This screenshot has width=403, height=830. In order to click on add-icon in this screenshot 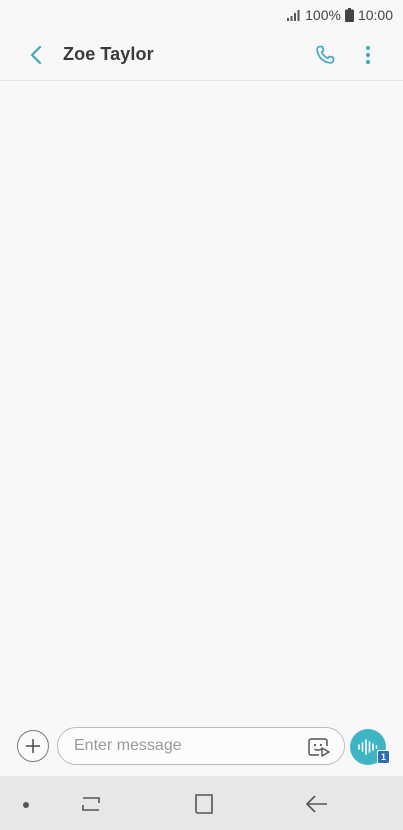, I will do `click(33, 746)`.